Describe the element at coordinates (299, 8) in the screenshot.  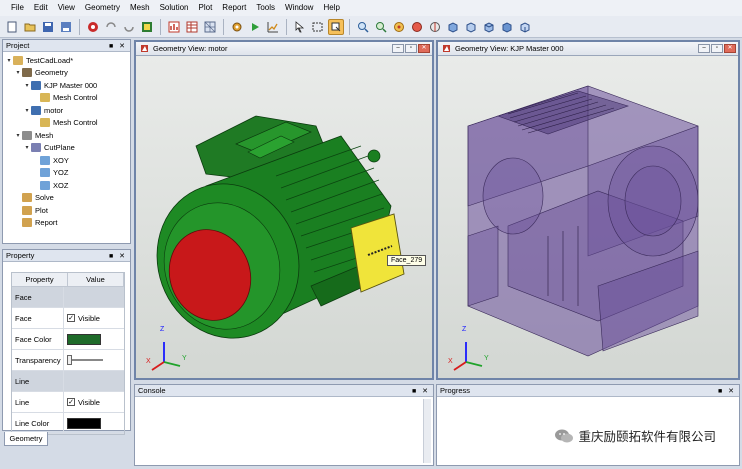
I see `menu-window: Window` at that location.